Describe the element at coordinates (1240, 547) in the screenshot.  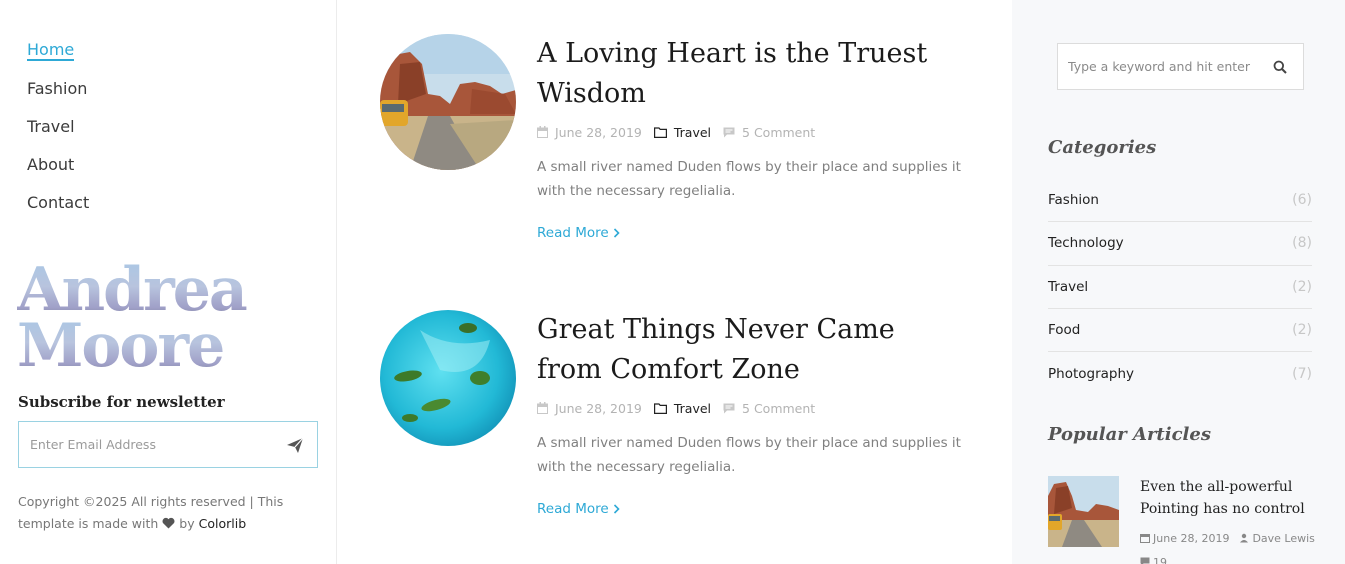
I see `popular-article-meta: June 28, 2019 Dave Lewis 19` at that location.